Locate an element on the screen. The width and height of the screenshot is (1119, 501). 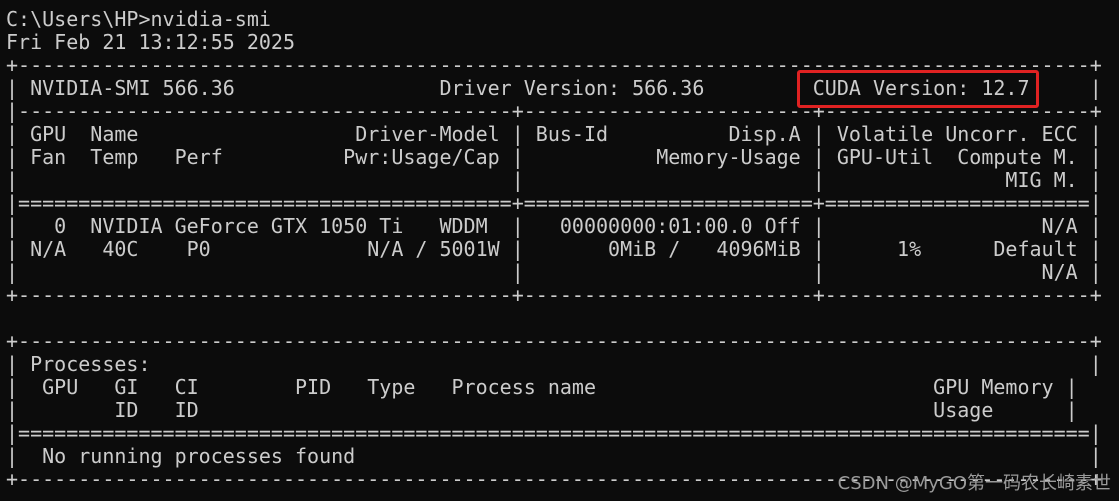
no-processes-row: | No running processes found | is located at coordinates (554, 456).